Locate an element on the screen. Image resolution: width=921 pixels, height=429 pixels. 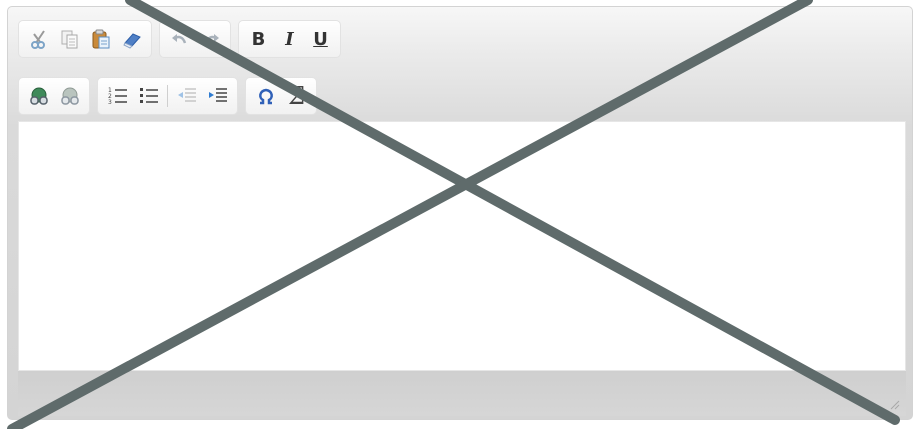
toolbar-row-1: B I U is located at coordinates (183, 39).